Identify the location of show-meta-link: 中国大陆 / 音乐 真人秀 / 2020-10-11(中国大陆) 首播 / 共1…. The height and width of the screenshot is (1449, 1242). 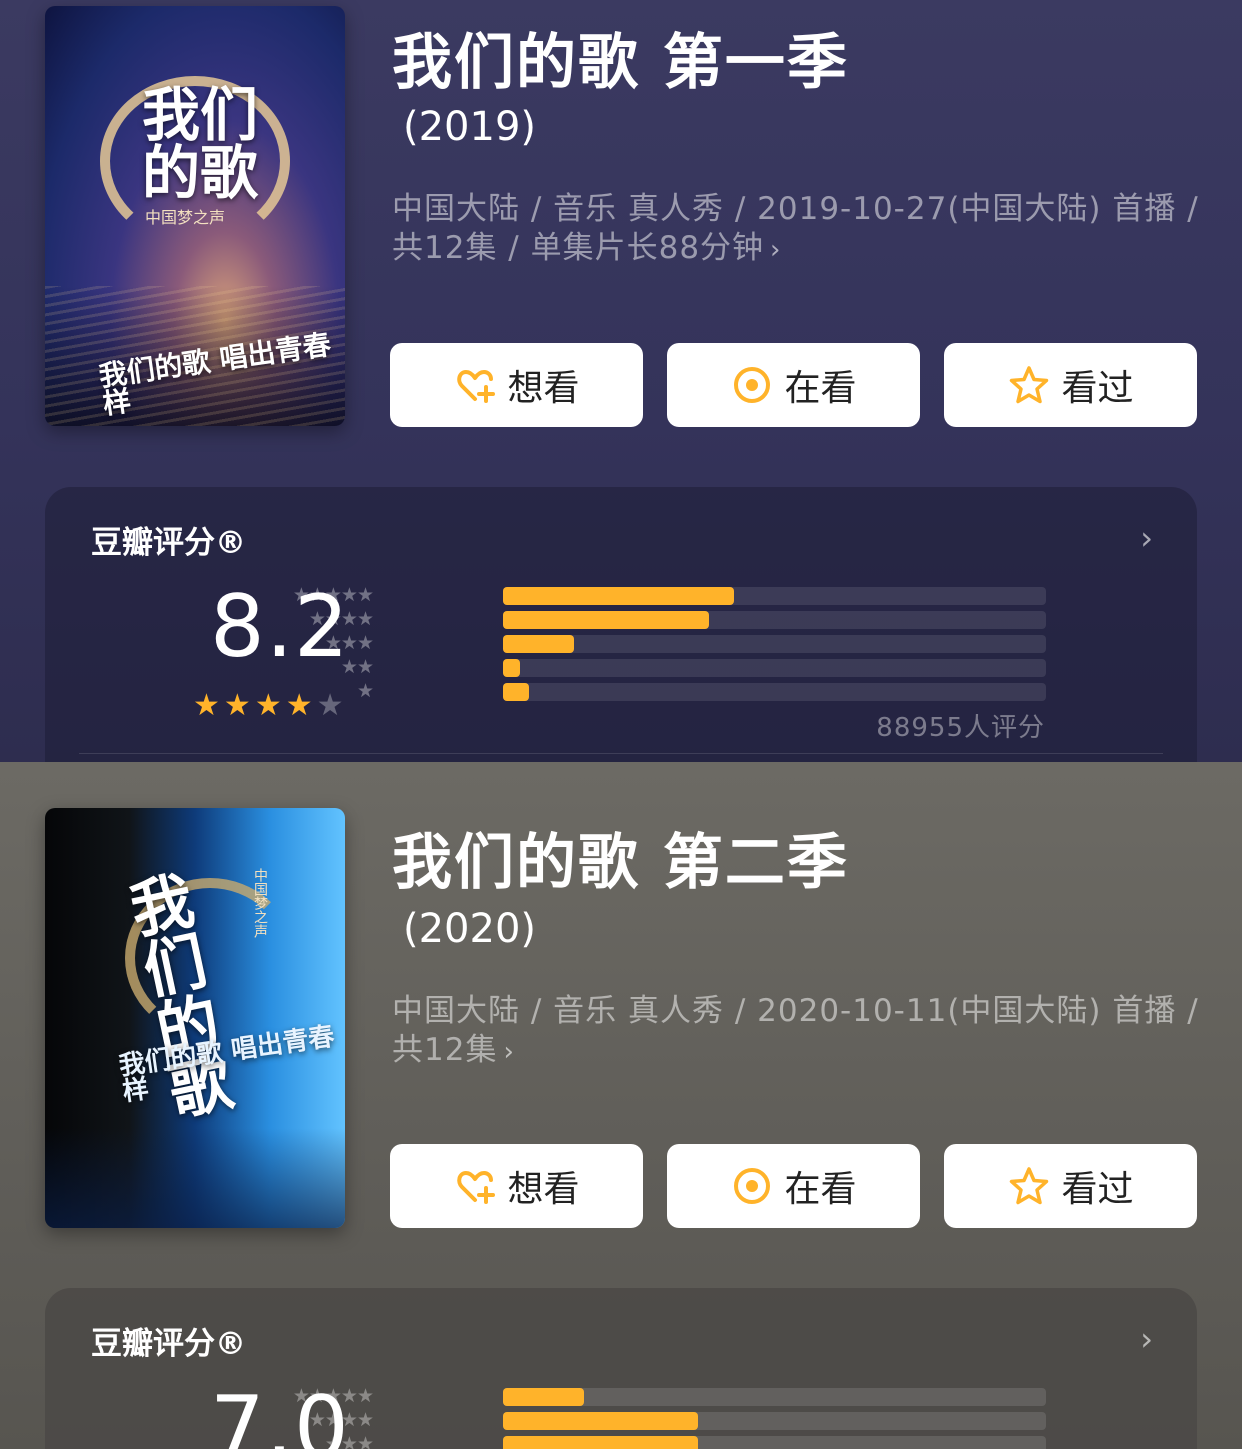
(797, 1032).